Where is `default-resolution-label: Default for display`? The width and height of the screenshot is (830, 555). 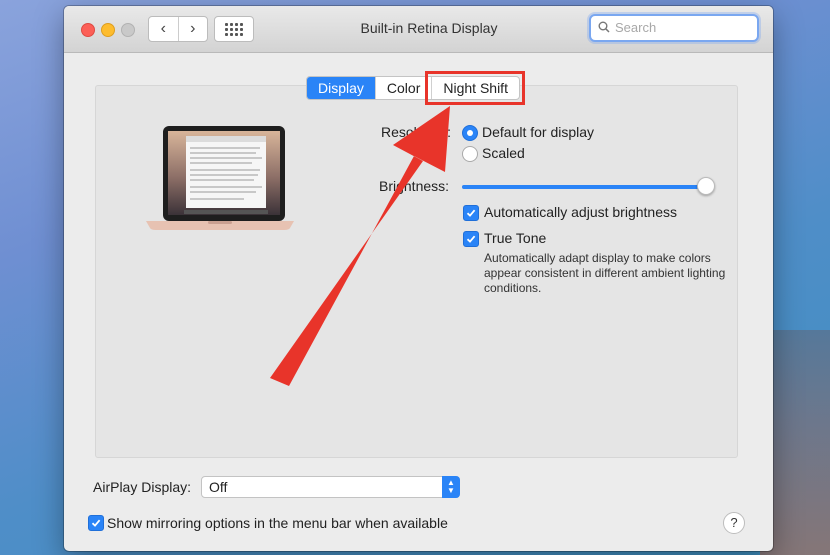
default-resolution-label: Default for display is located at coordinates (538, 132).